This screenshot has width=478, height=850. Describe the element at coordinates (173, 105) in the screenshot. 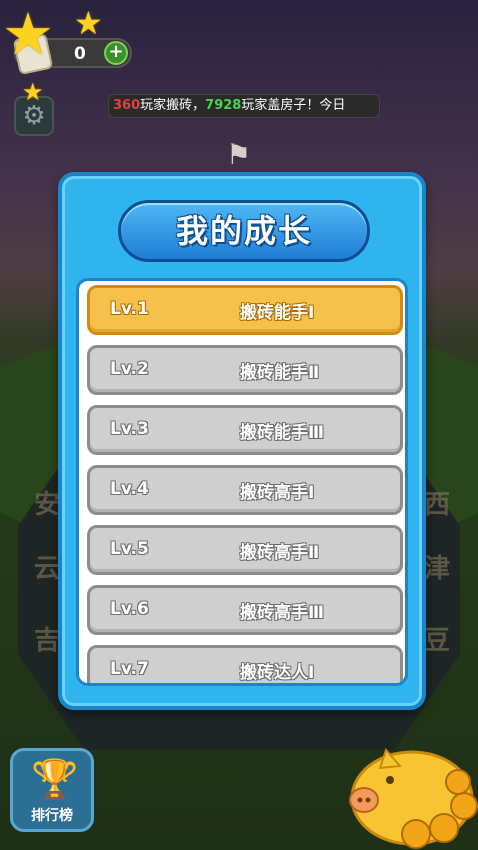

I see `ticker-text-1: 玩家搬砖，` at that location.